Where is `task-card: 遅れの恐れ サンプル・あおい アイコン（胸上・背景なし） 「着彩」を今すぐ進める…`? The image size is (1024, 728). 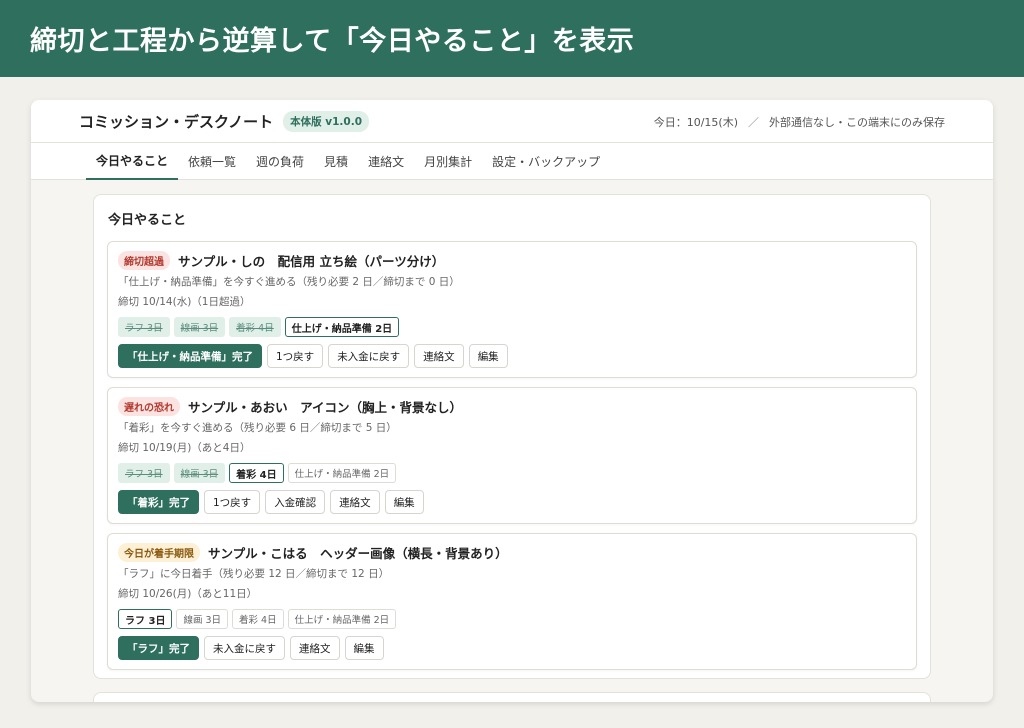
task-card: 遅れの恐れ サンプル・あおい アイコン（胸上・背景なし） 「着彩」を今すぐ進める… is located at coordinates (512, 455).